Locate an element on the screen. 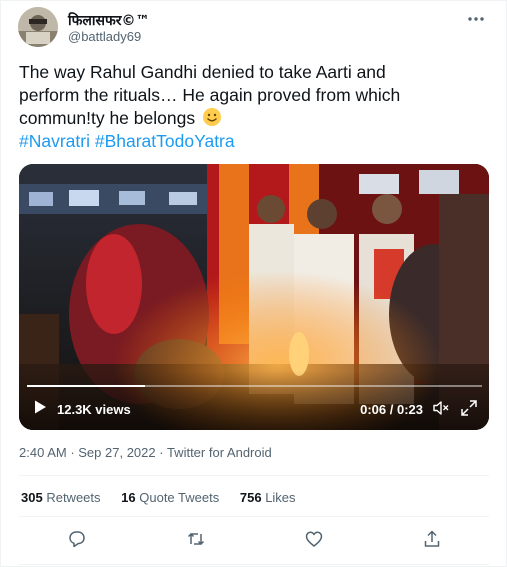 The image size is (507, 567). tweet-actions is located at coordinates (253, 540).